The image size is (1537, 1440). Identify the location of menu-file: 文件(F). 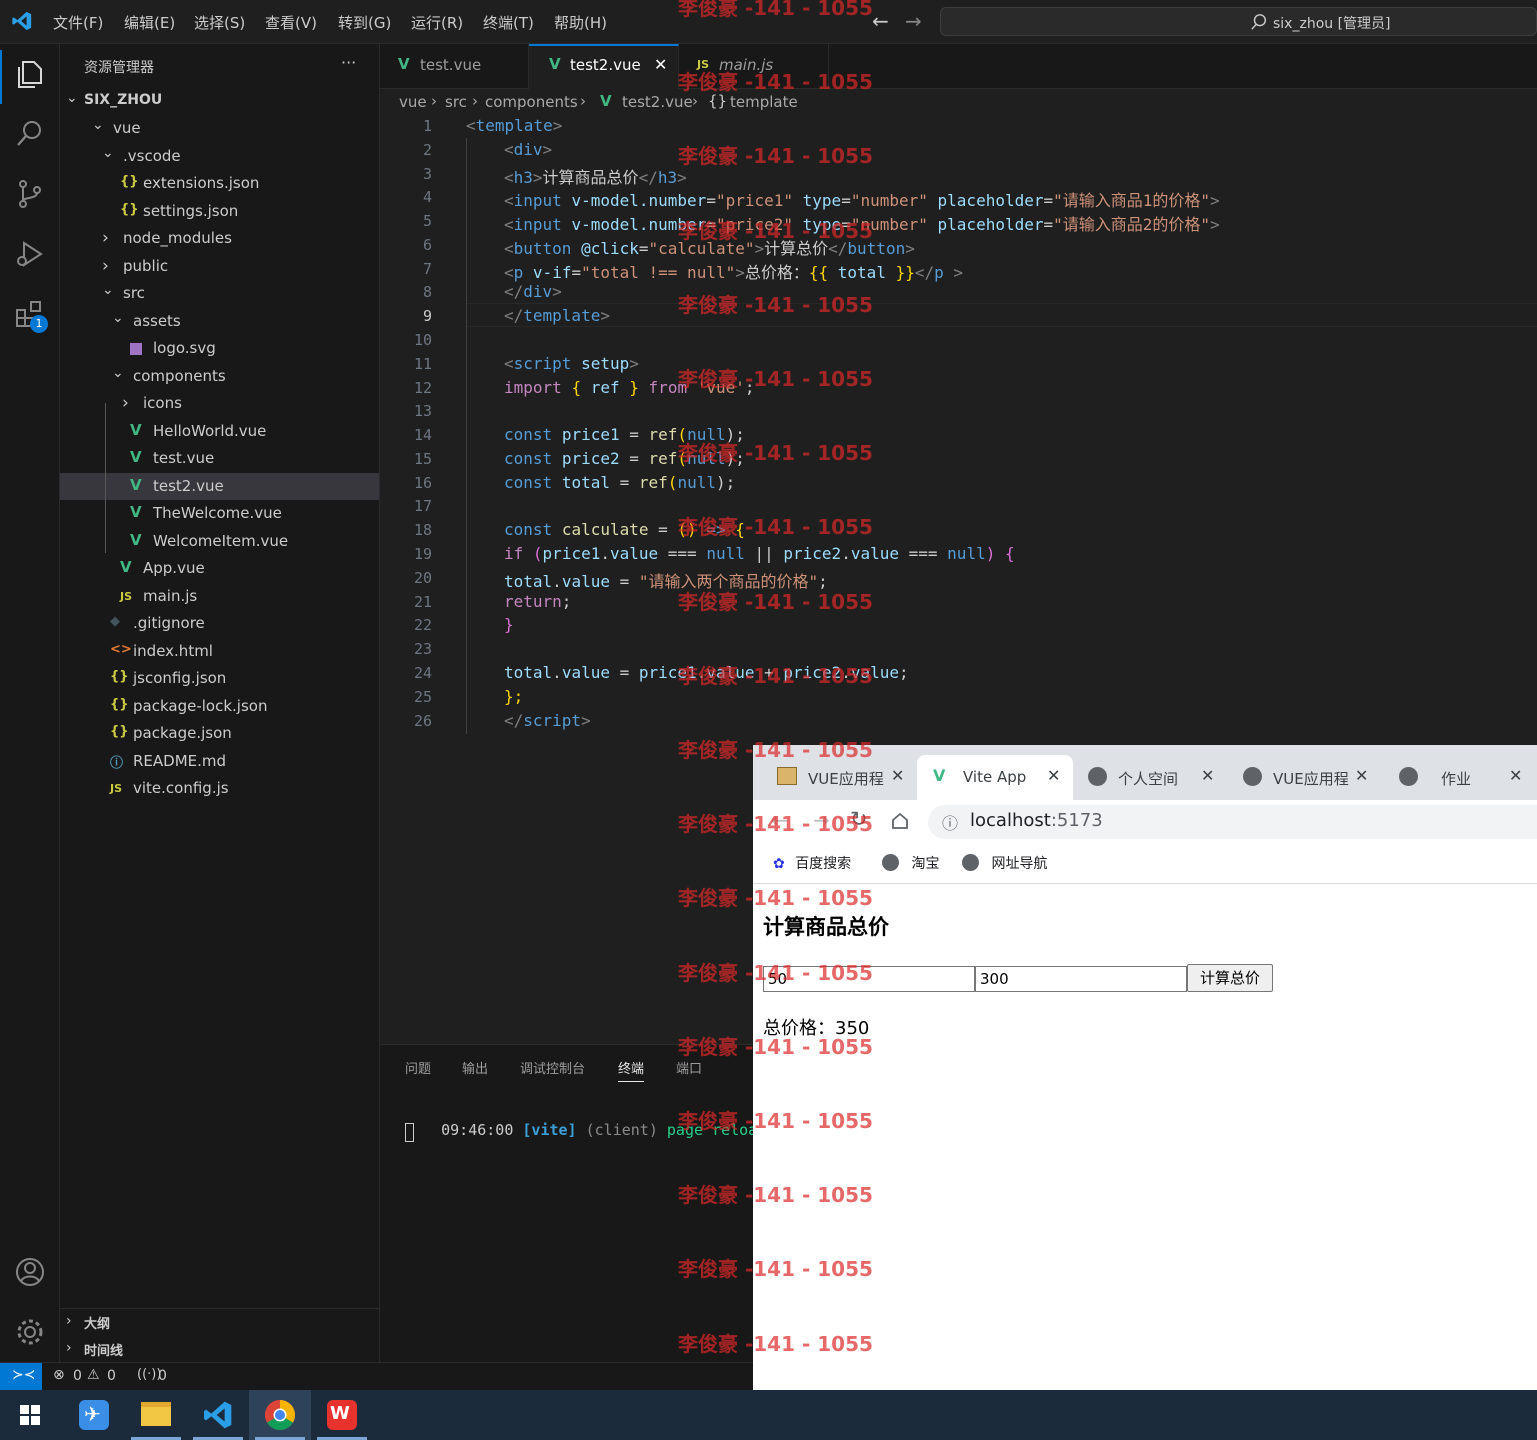
(78, 22).